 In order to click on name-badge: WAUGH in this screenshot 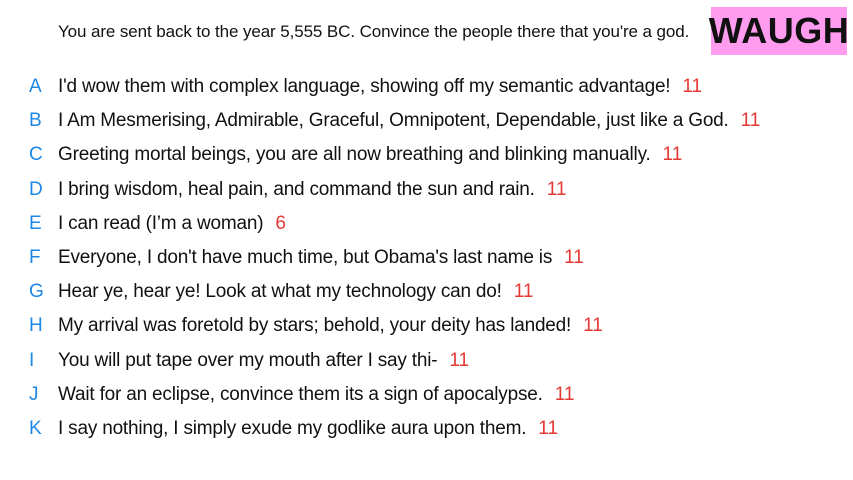, I will do `click(779, 31)`.